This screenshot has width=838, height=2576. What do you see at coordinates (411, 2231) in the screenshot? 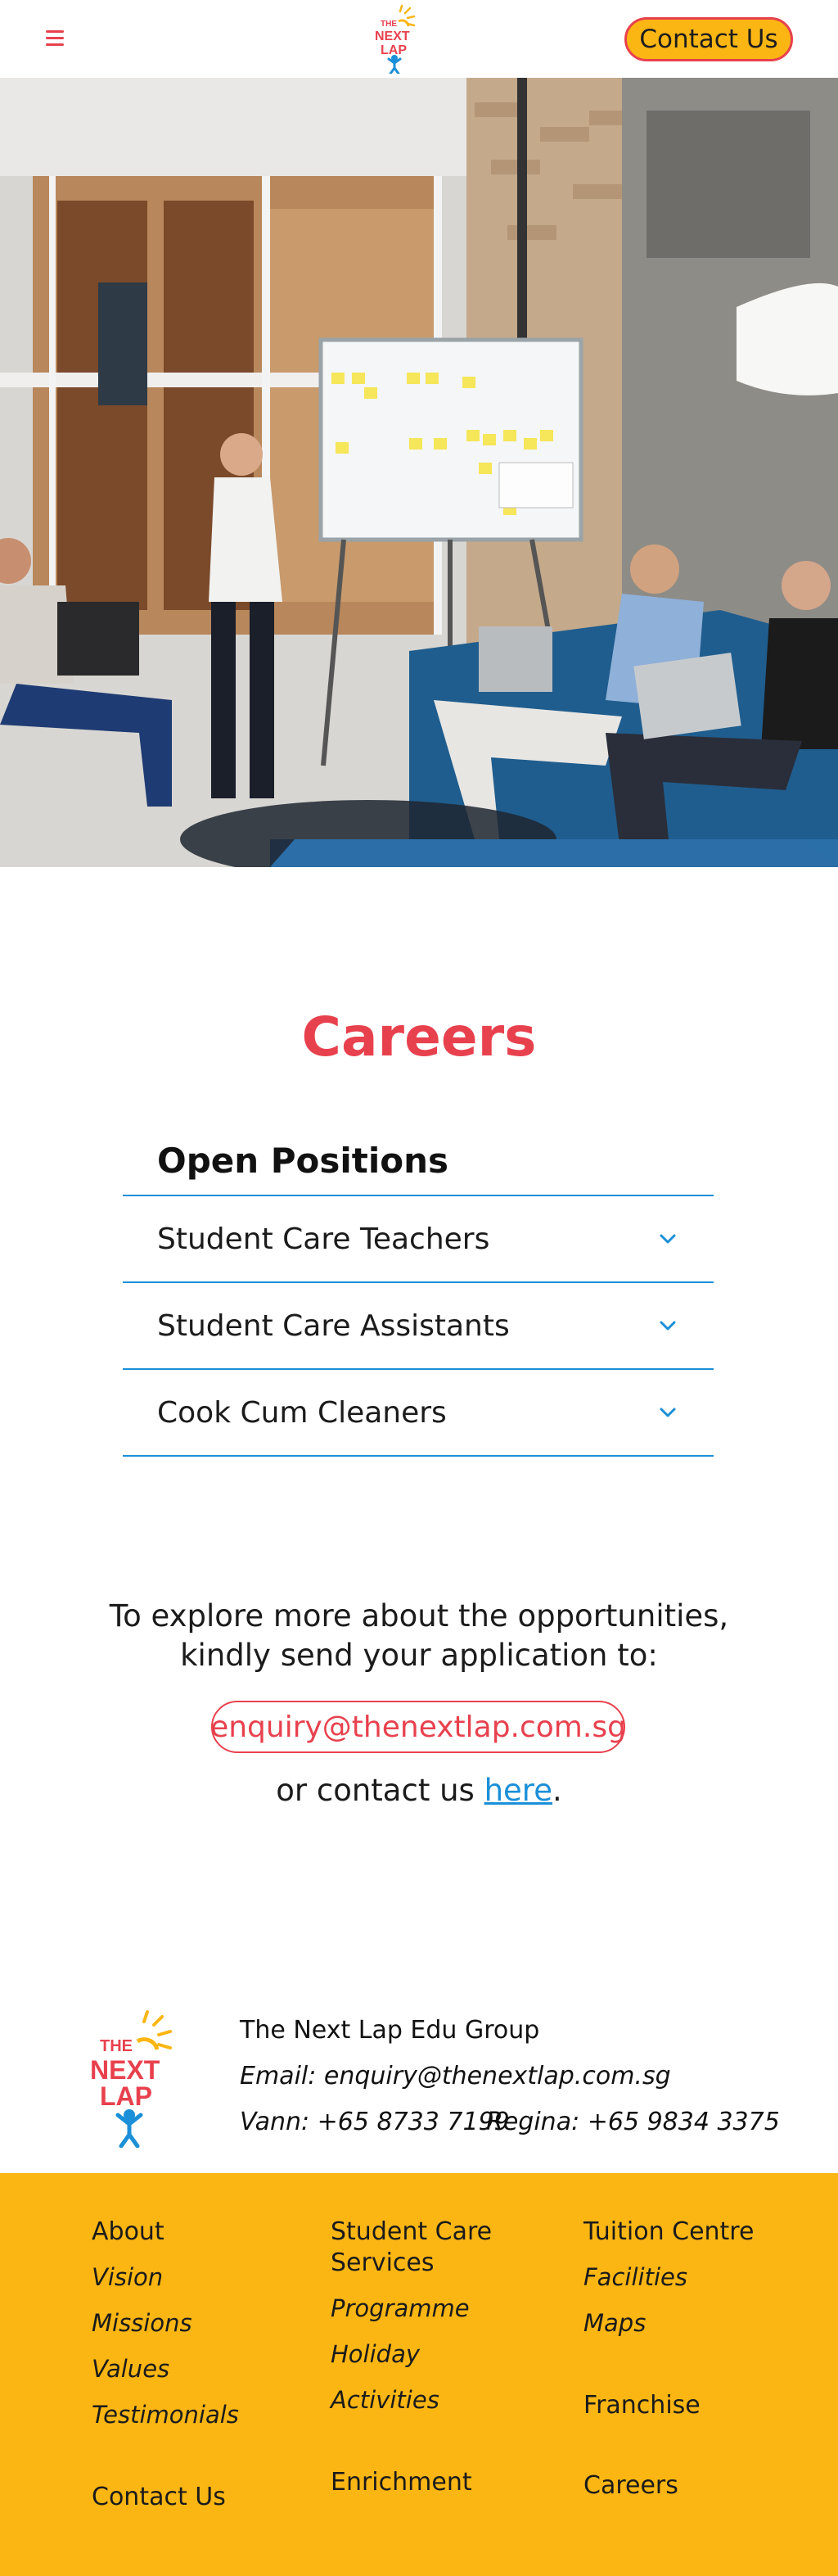
I see `footer-link-services-line1: Student Care` at bounding box center [411, 2231].